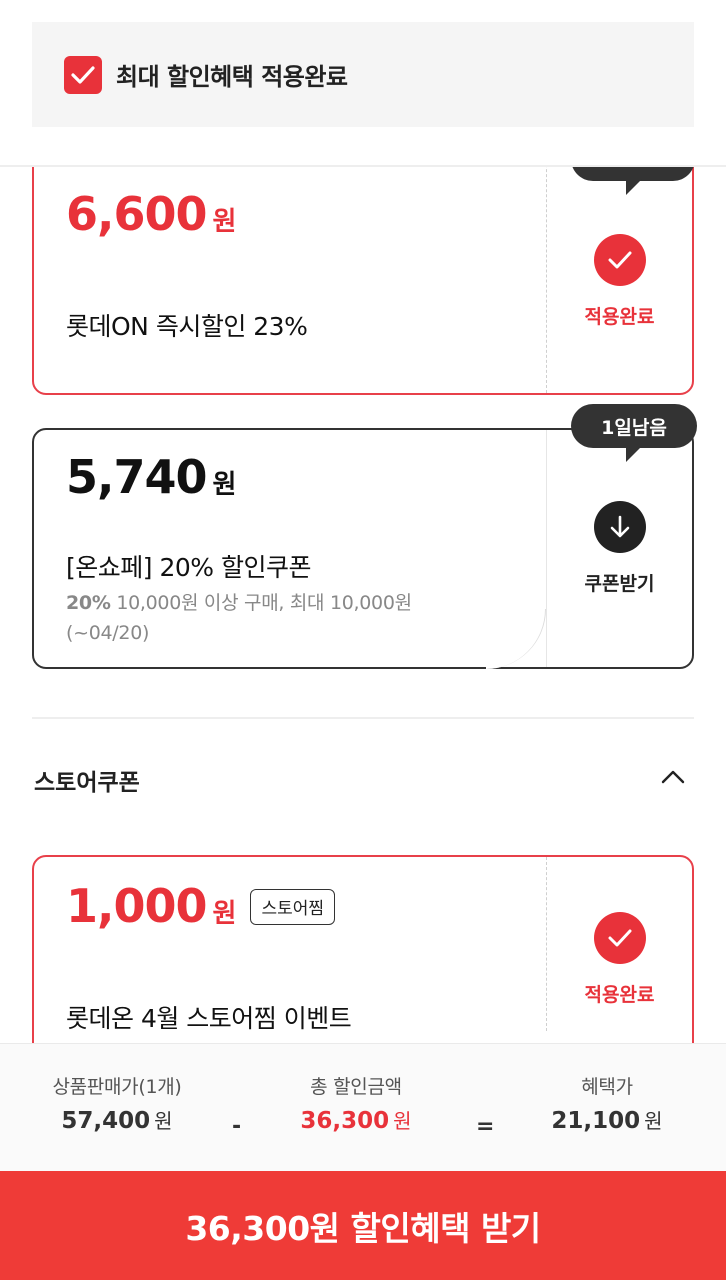  I want to click on coupon-card-store: 1,000 원 스토어찜 롯데온 4월 스토어찜 이벤트 적용완료, so click(363, 949).